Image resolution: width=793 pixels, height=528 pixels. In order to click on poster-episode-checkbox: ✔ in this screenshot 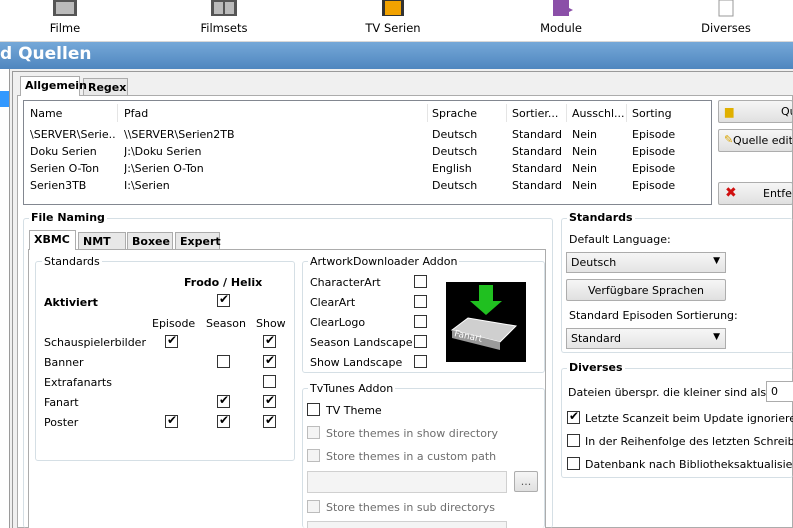, I will do `click(171, 420)`.